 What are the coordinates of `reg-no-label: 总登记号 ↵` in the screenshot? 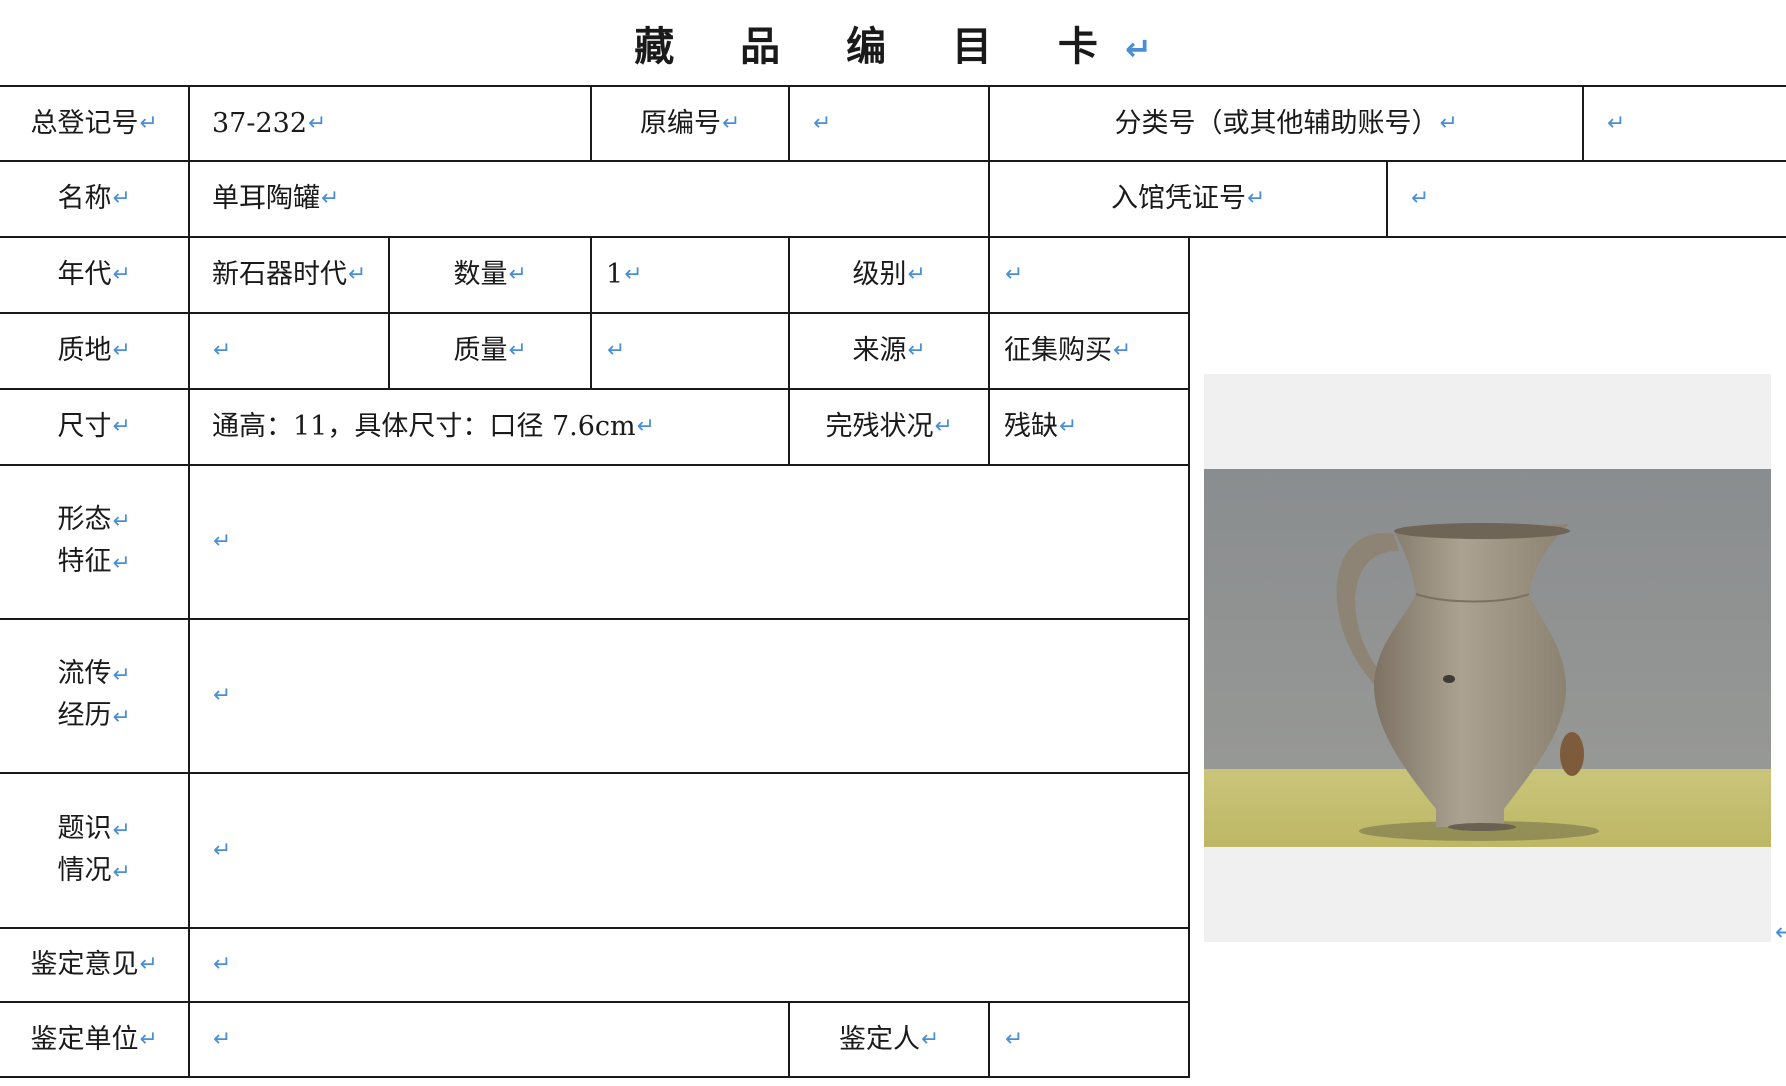 It's located at (94, 123).